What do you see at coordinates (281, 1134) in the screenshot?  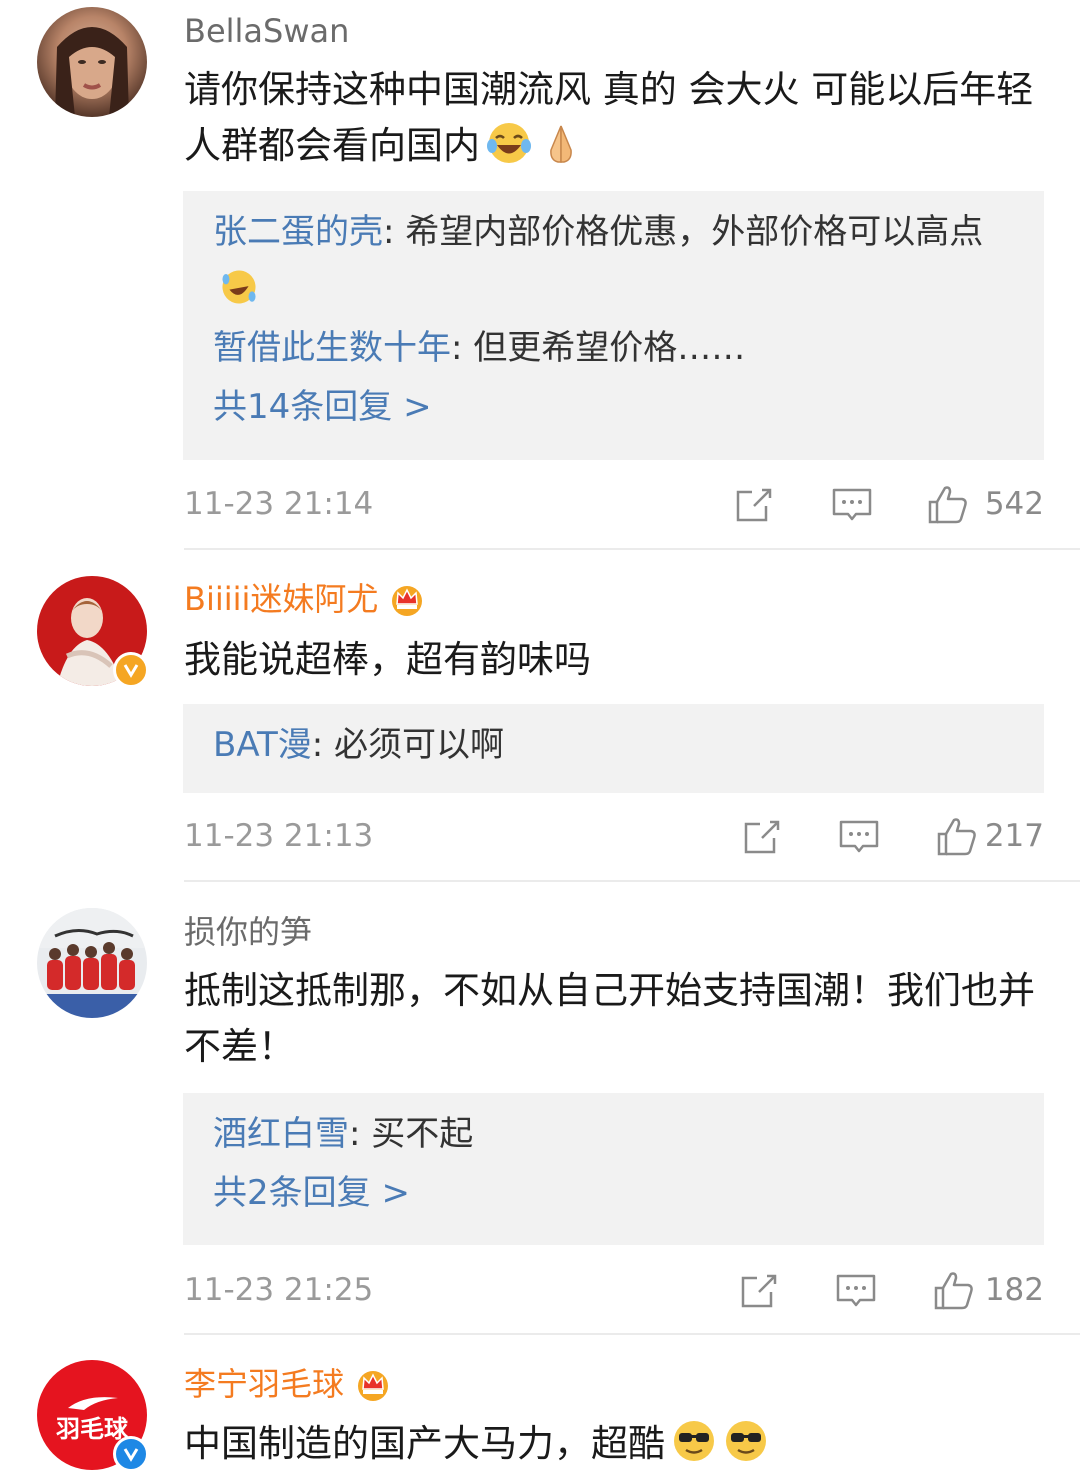 I see `reply-username: 酒红白雪` at bounding box center [281, 1134].